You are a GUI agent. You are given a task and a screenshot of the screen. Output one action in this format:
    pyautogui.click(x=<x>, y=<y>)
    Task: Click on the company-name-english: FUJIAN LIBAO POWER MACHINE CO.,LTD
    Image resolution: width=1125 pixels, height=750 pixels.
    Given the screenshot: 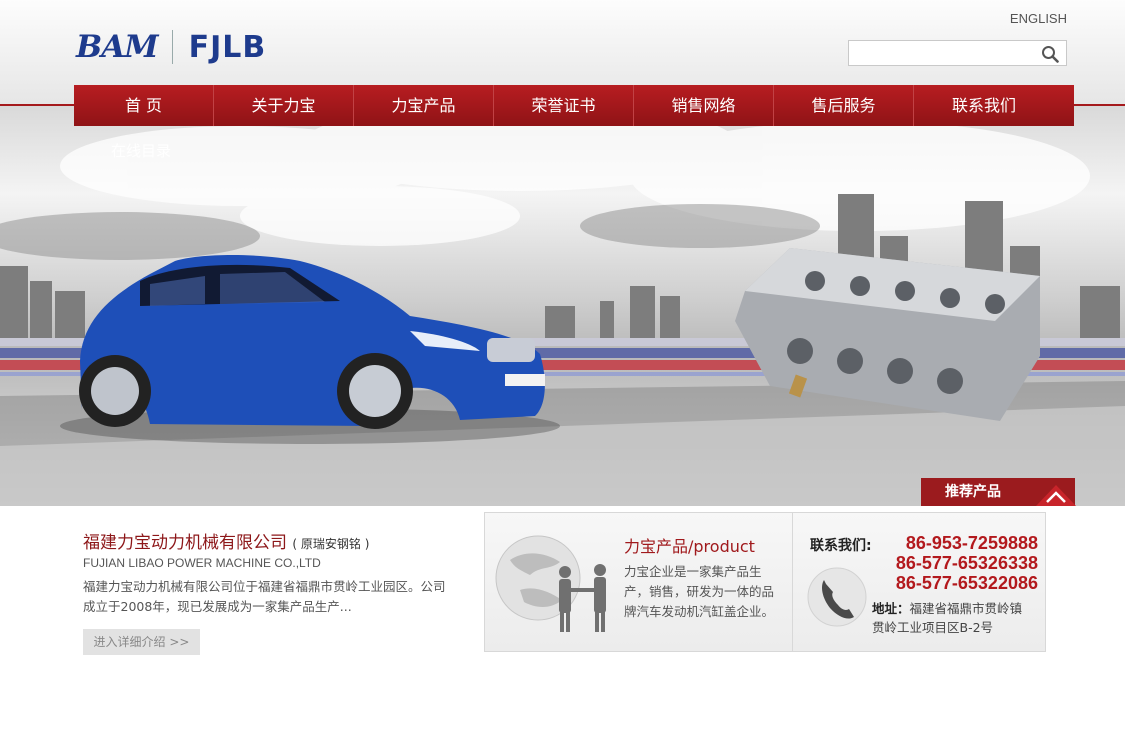 What is the action you would take?
    pyautogui.click(x=202, y=563)
    